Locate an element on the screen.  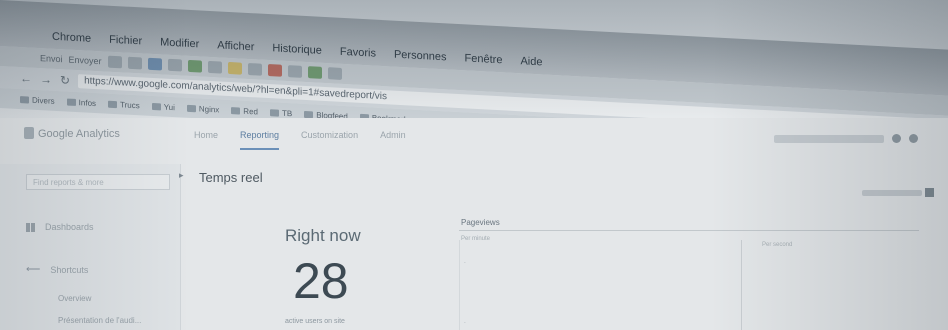
bookmark-divers: Divers is located at coordinates (37, 100).